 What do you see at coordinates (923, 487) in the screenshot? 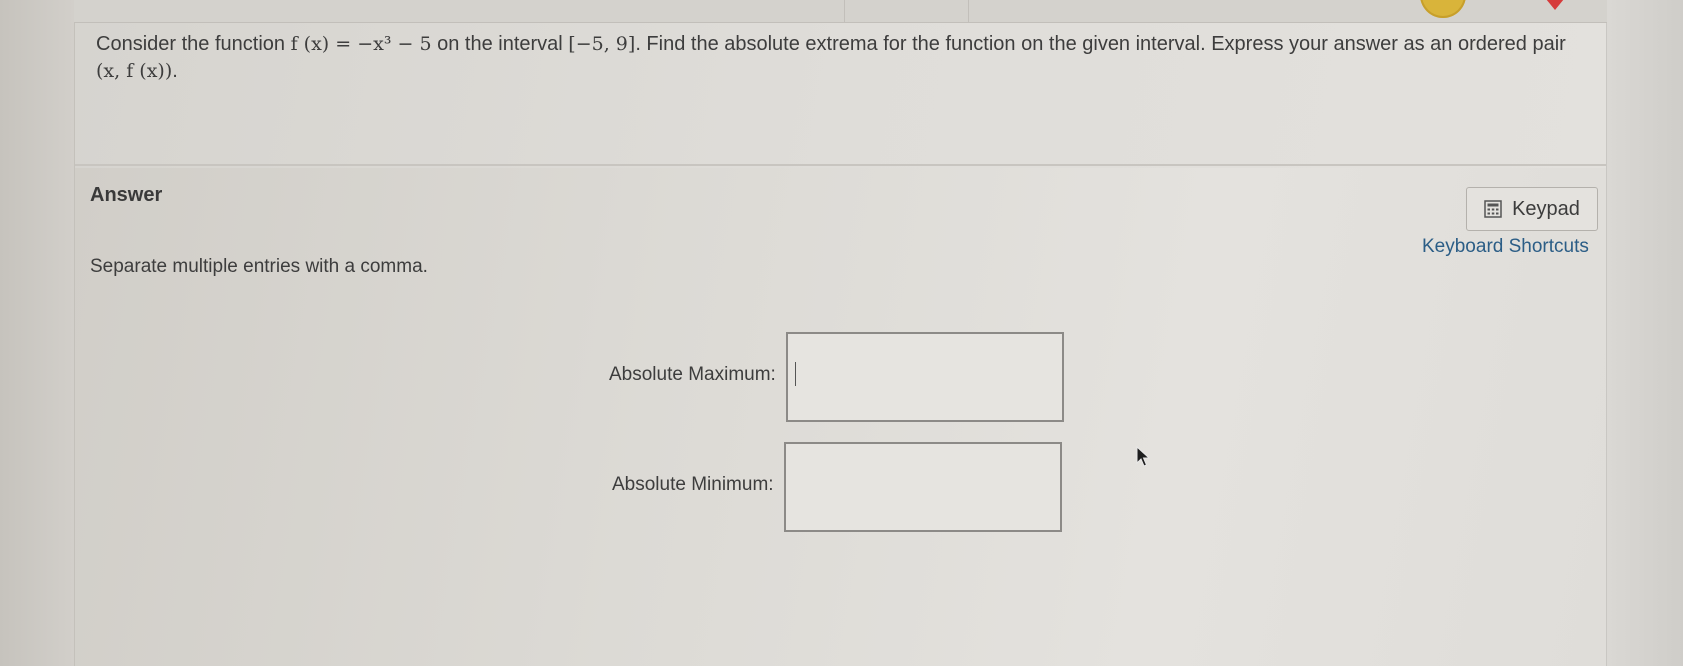
I see `absolute-minimum-input` at bounding box center [923, 487].